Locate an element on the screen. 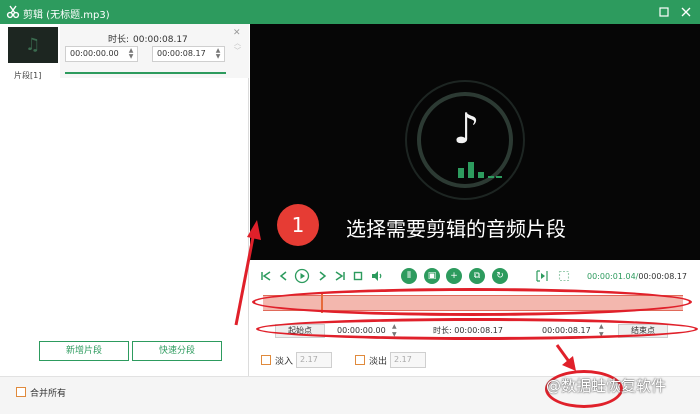 The width and height of the screenshot is (700, 414). trim-fields-highlight is located at coordinates (477, 329).